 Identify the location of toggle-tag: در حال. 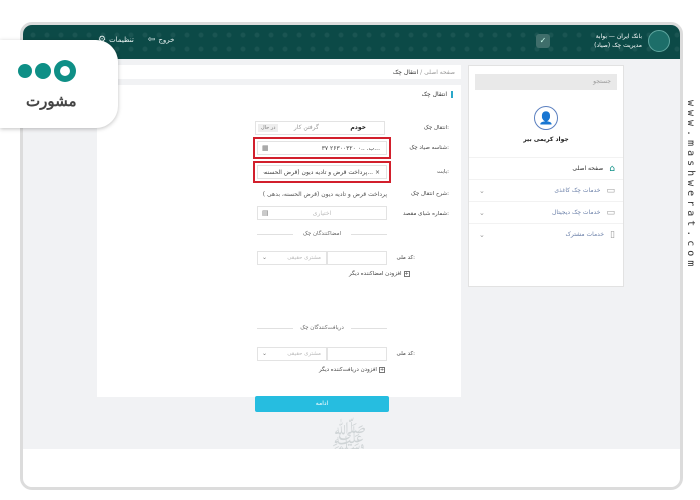
(268, 128).